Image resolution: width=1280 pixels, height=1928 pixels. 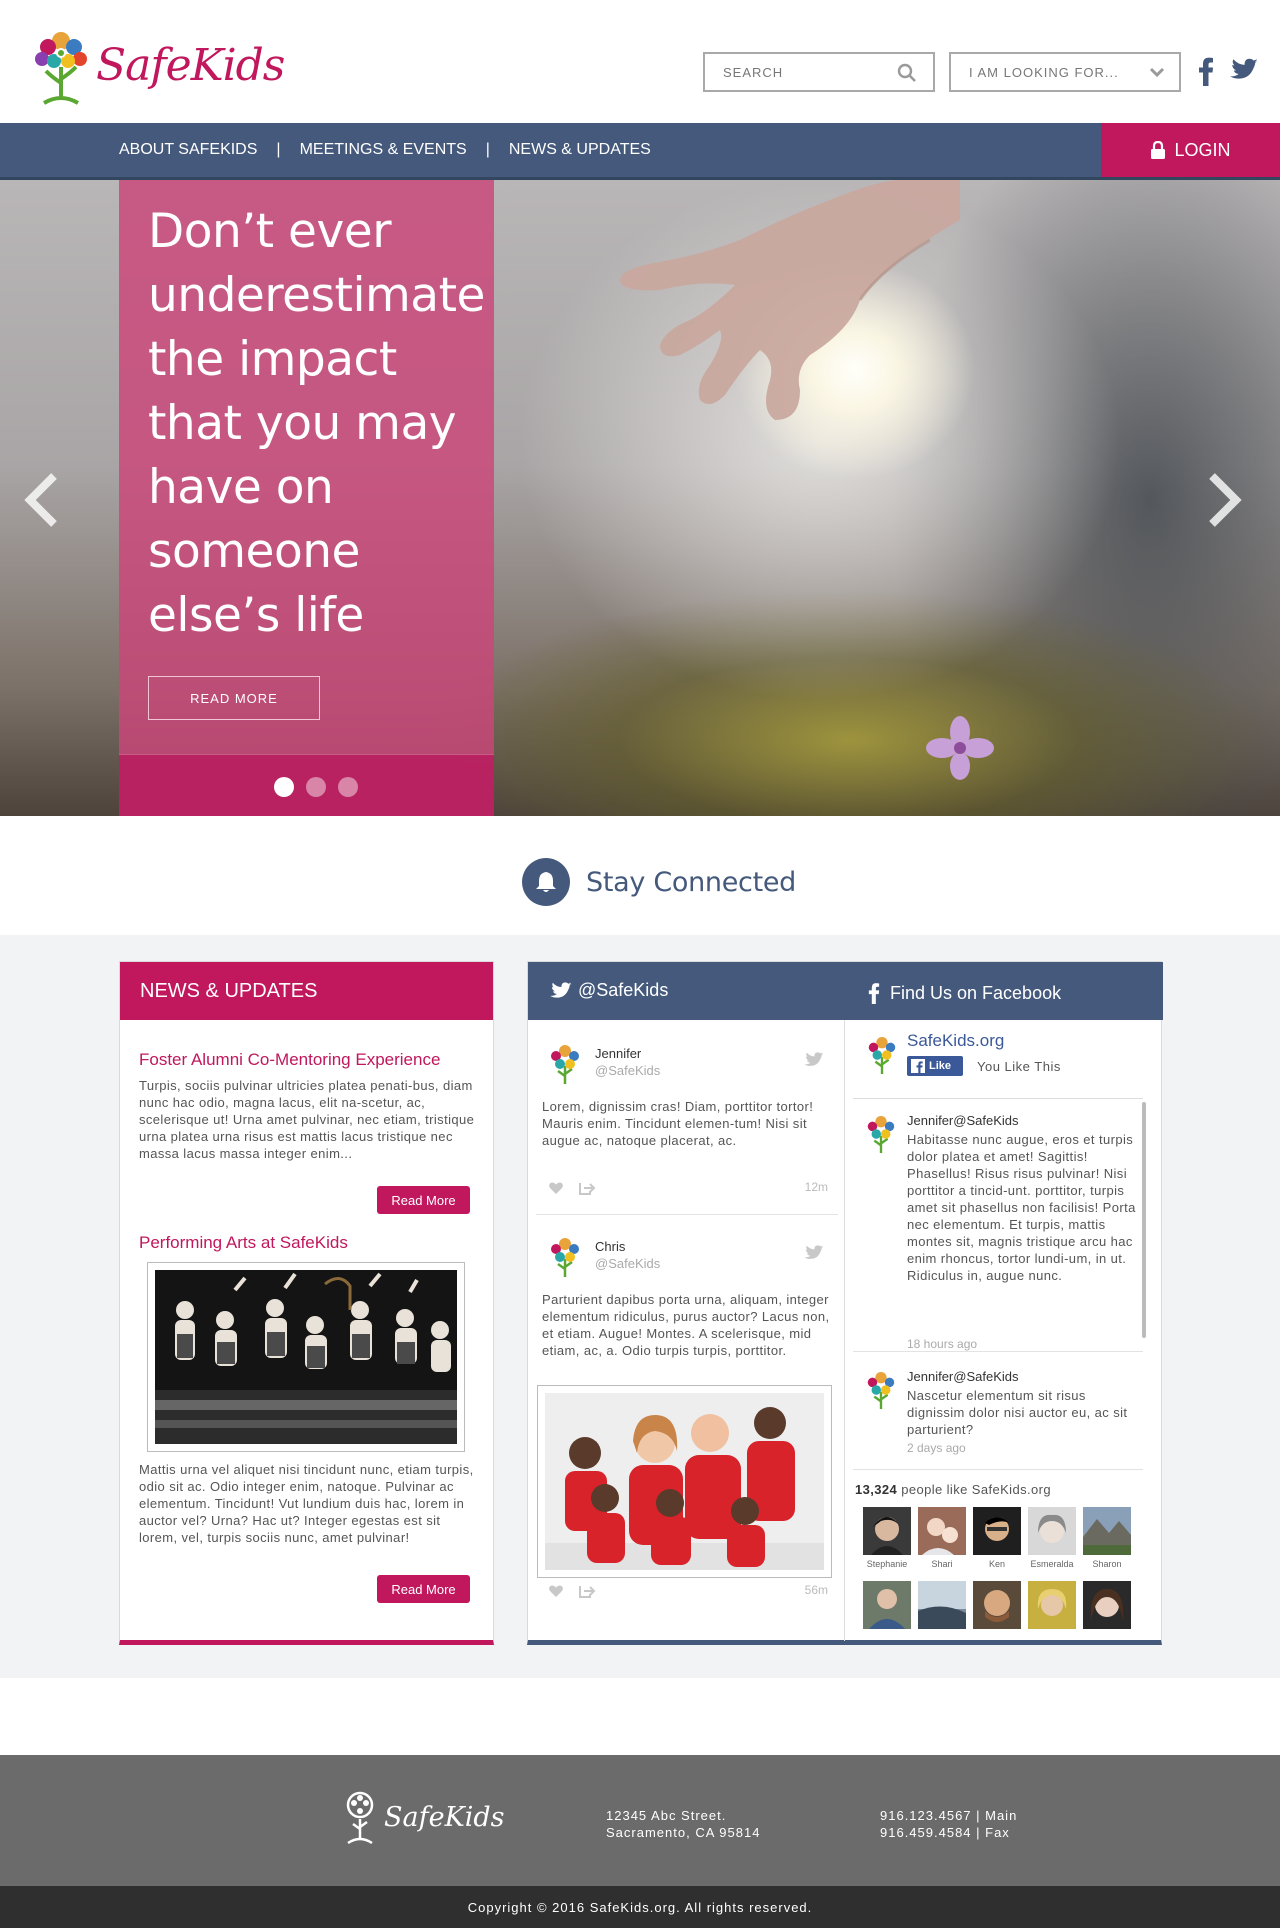 I want to click on safekids-logo: SafeKids, so click(x=165, y=65).